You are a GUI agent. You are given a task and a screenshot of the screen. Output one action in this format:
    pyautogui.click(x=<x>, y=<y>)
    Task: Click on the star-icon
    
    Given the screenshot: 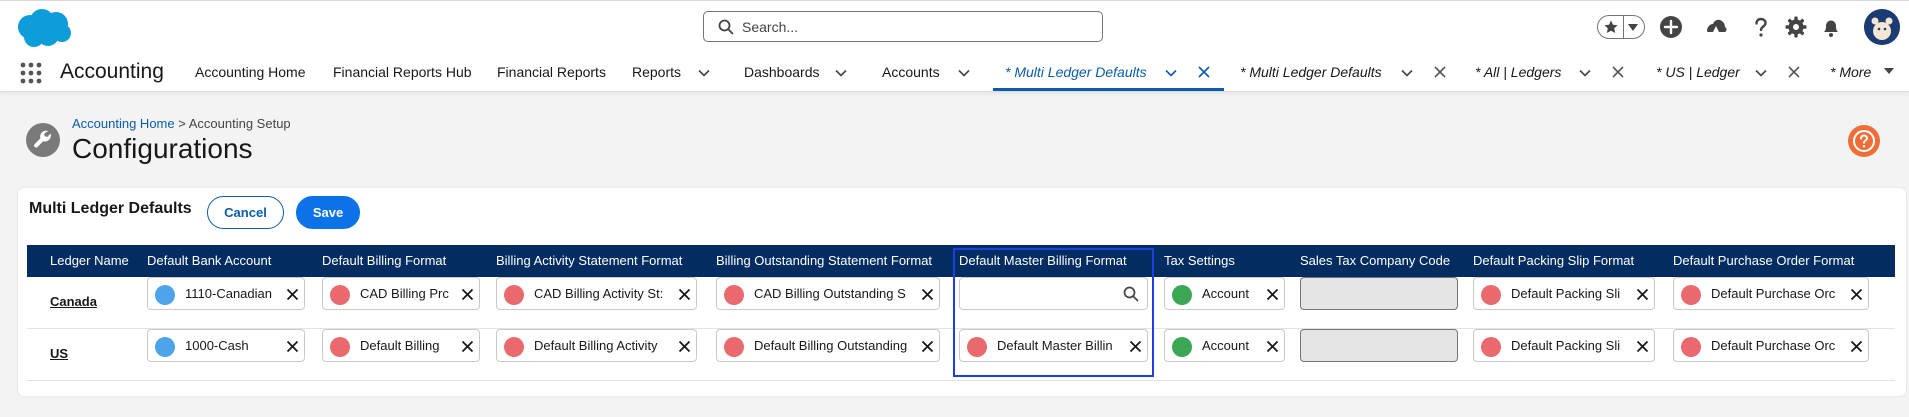 What is the action you would take?
    pyautogui.click(x=1611, y=27)
    